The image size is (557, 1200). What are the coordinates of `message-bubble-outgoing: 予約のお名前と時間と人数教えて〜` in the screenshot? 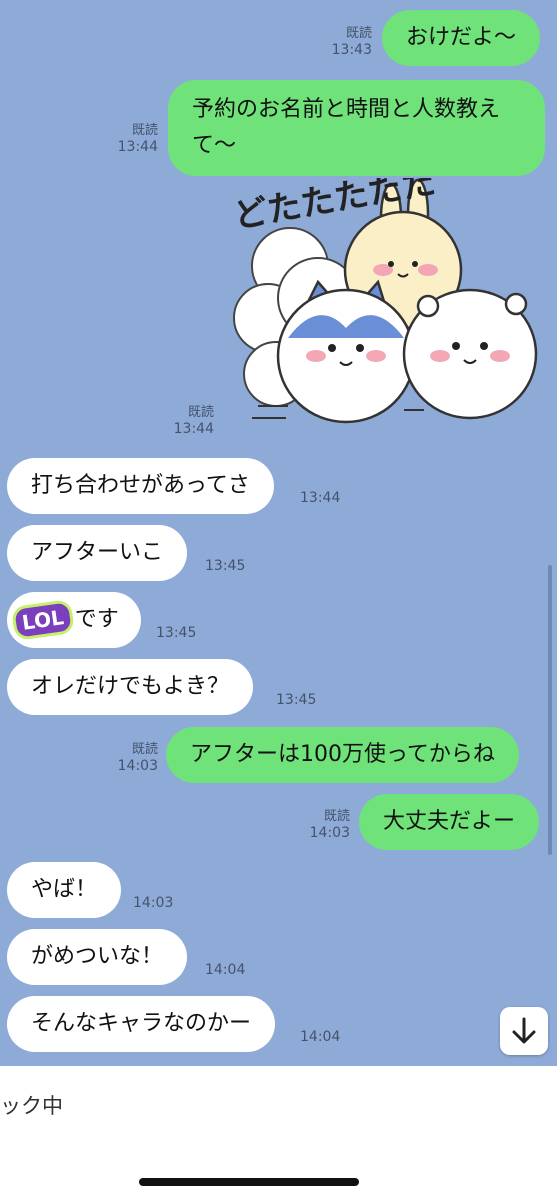 It's located at (356, 128).